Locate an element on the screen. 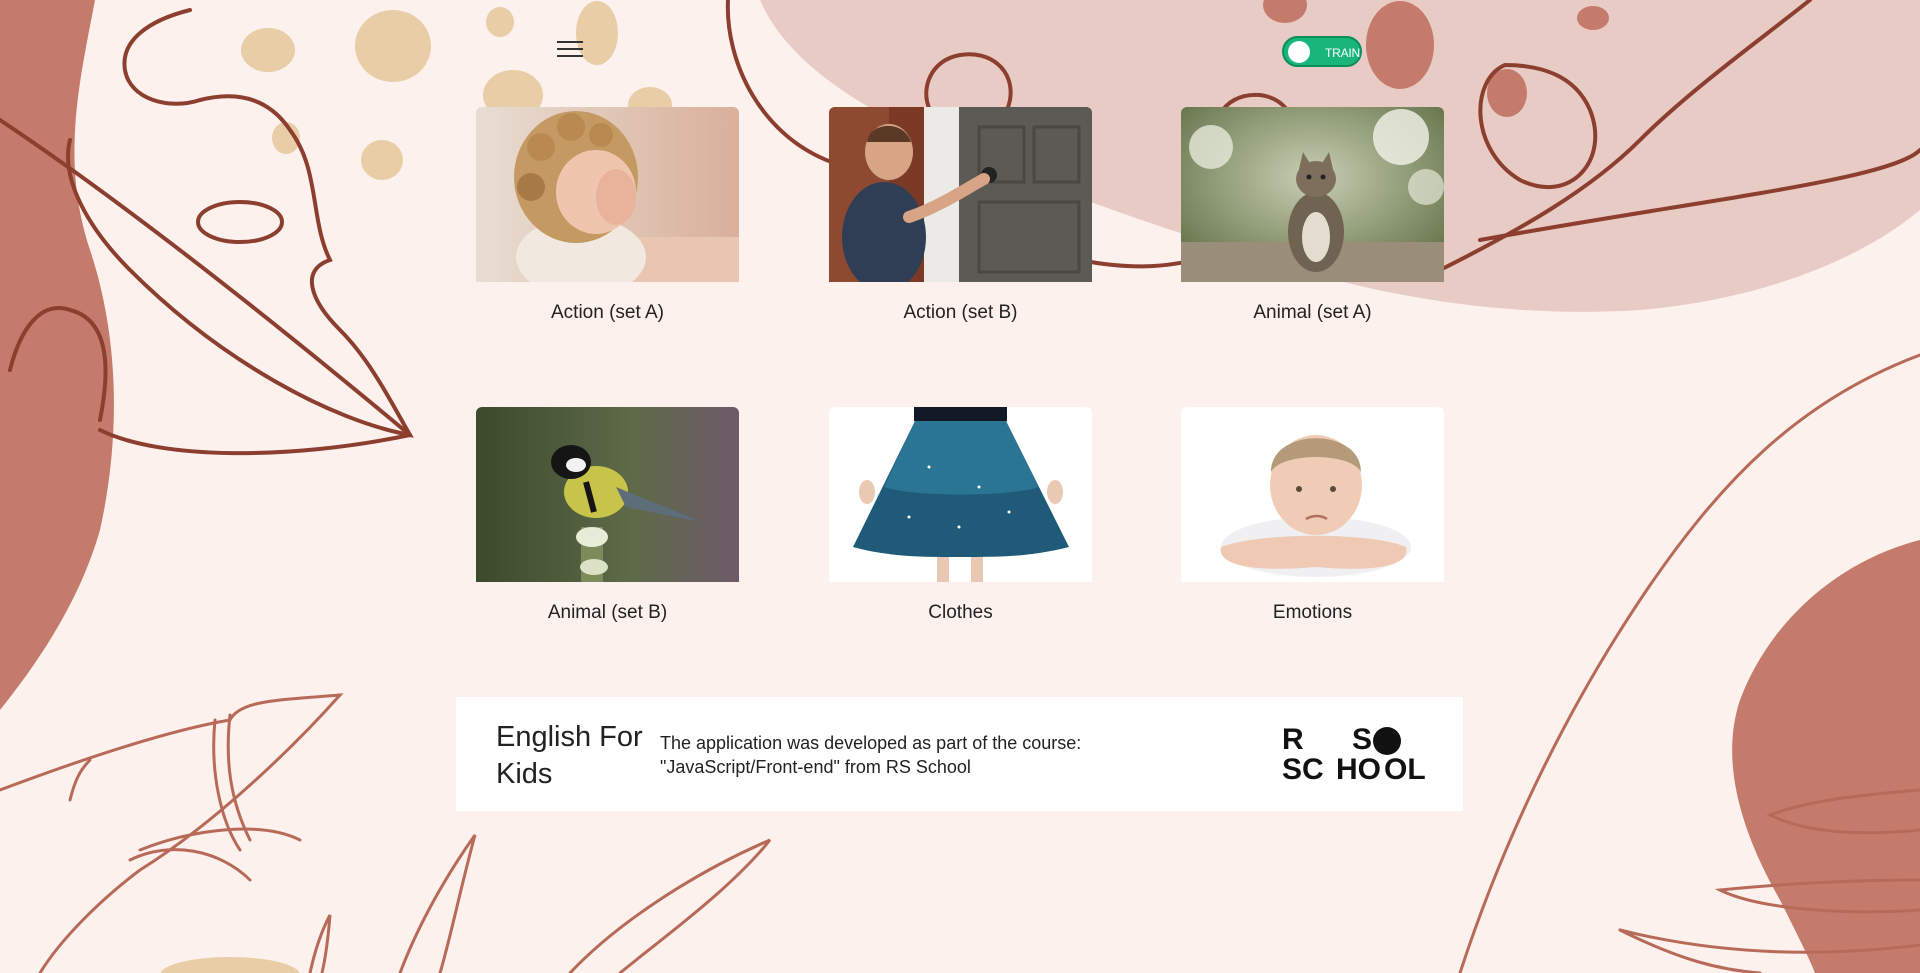 This screenshot has width=1920, height=973. category-card-animal-b: Animal (set B) is located at coordinates (607, 515).